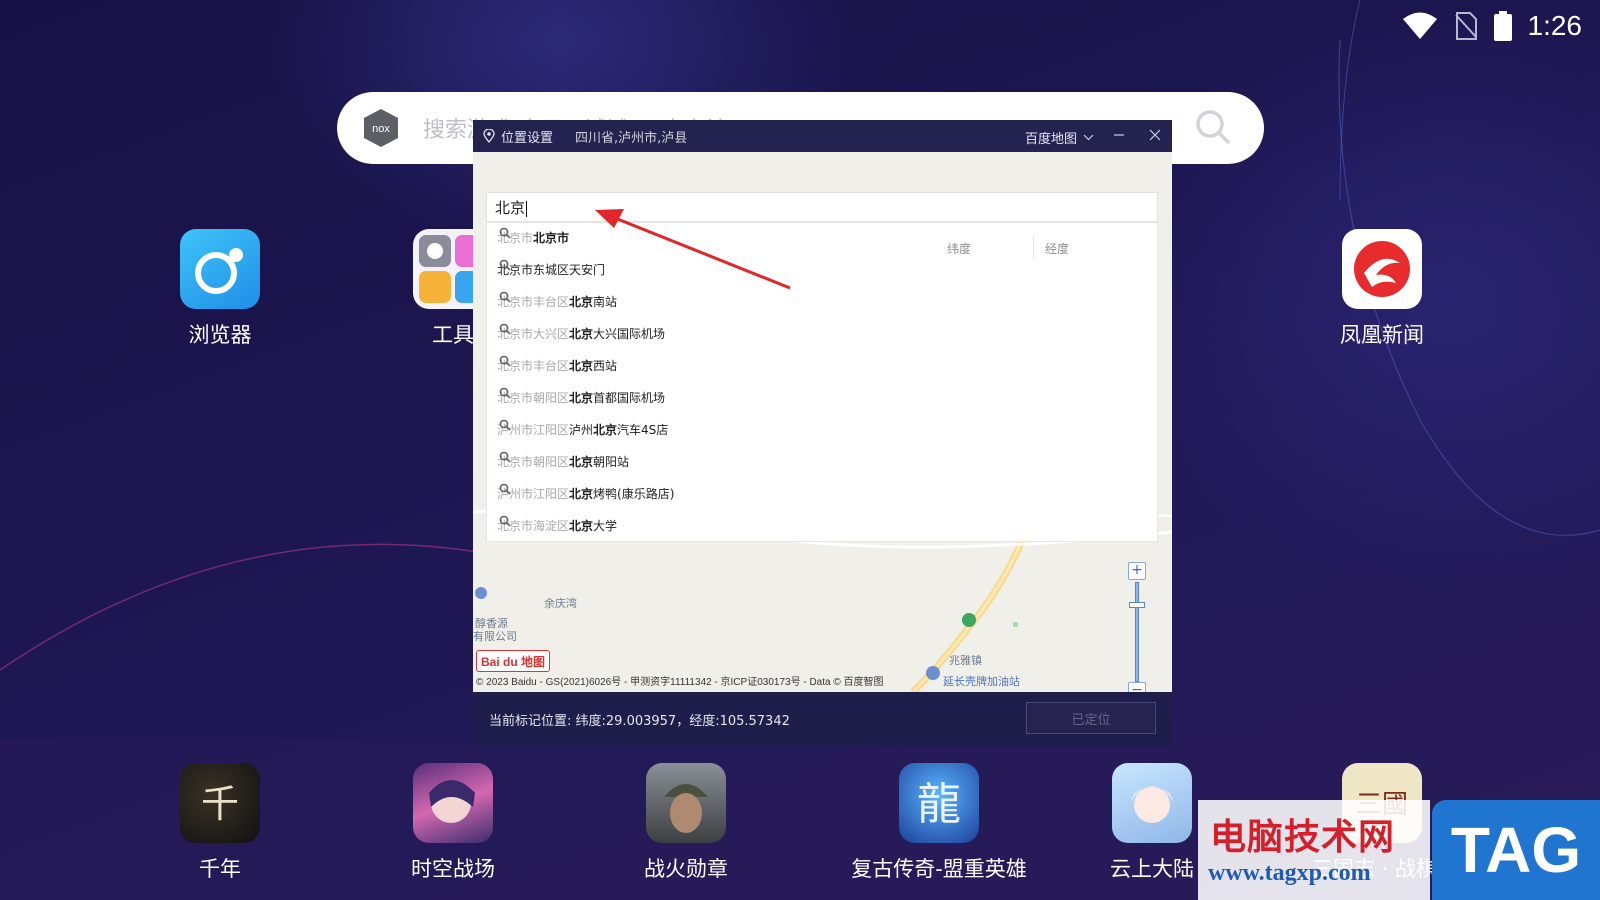  What do you see at coordinates (629, 397) in the screenshot?
I see `suggestion-name-rest: 首都国际机场` at bounding box center [629, 397].